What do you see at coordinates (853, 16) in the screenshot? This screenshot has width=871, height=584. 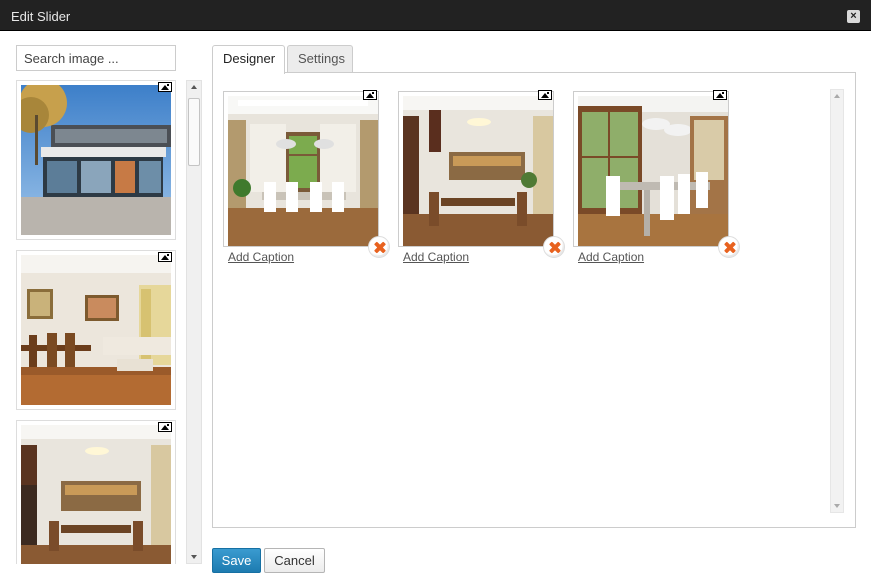 I see `close-icon: ×` at bounding box center [853, 16].